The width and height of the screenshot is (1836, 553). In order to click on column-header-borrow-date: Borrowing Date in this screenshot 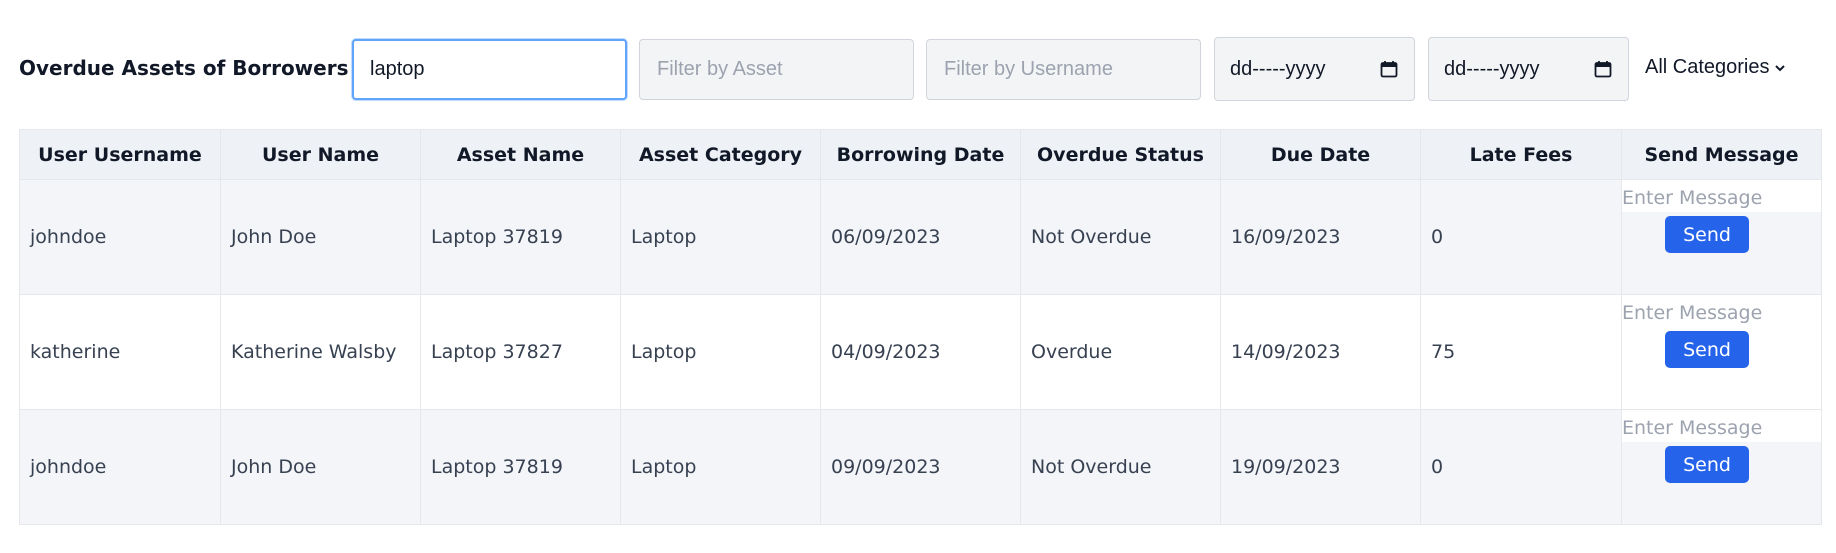, I will do `click(920, 154)`.